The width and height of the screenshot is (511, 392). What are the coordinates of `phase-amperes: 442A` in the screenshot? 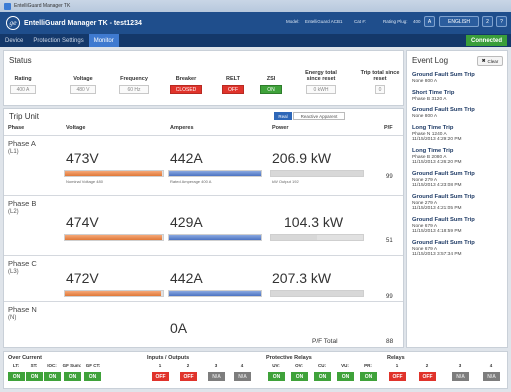 It's located at (186, 278).